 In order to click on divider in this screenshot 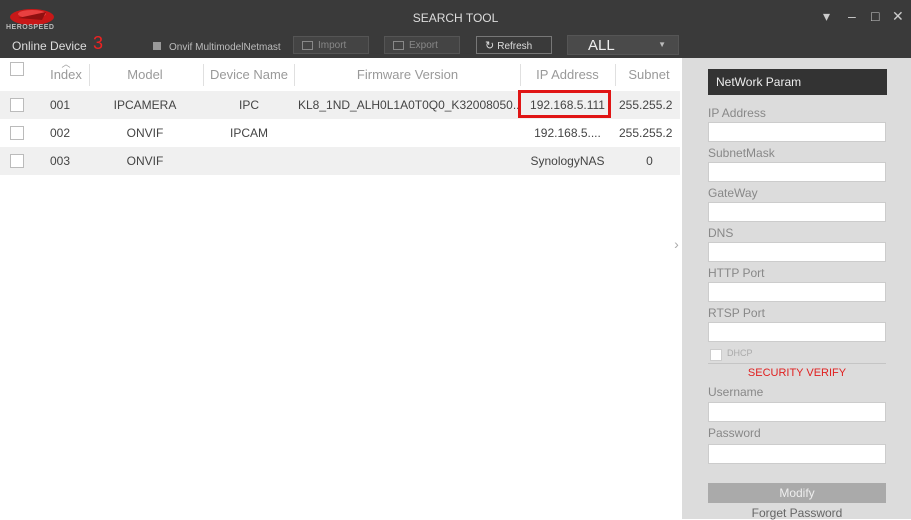, I will do `click(797, 363)`.